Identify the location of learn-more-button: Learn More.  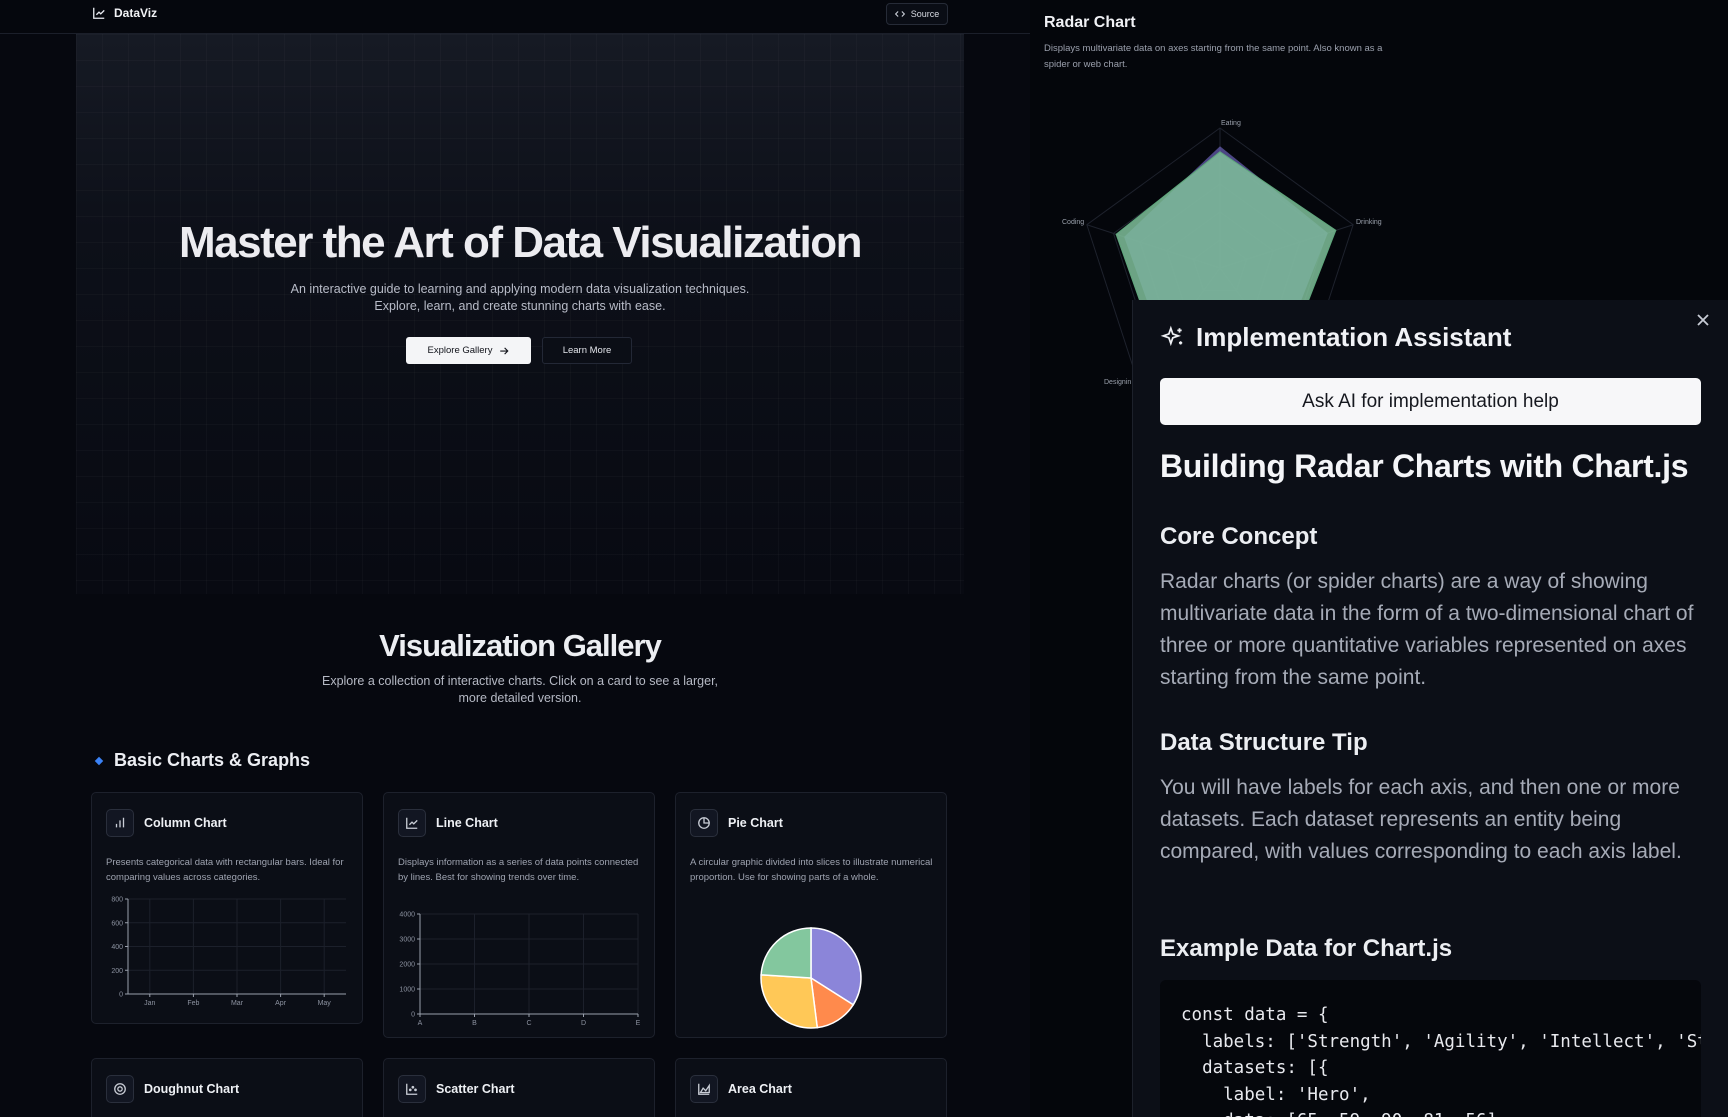
(587, 350).